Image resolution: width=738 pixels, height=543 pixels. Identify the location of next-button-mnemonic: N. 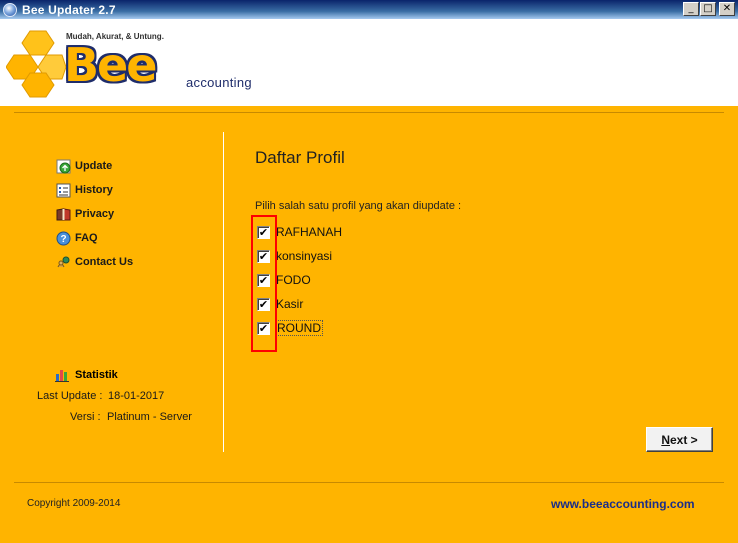
(665, 439).